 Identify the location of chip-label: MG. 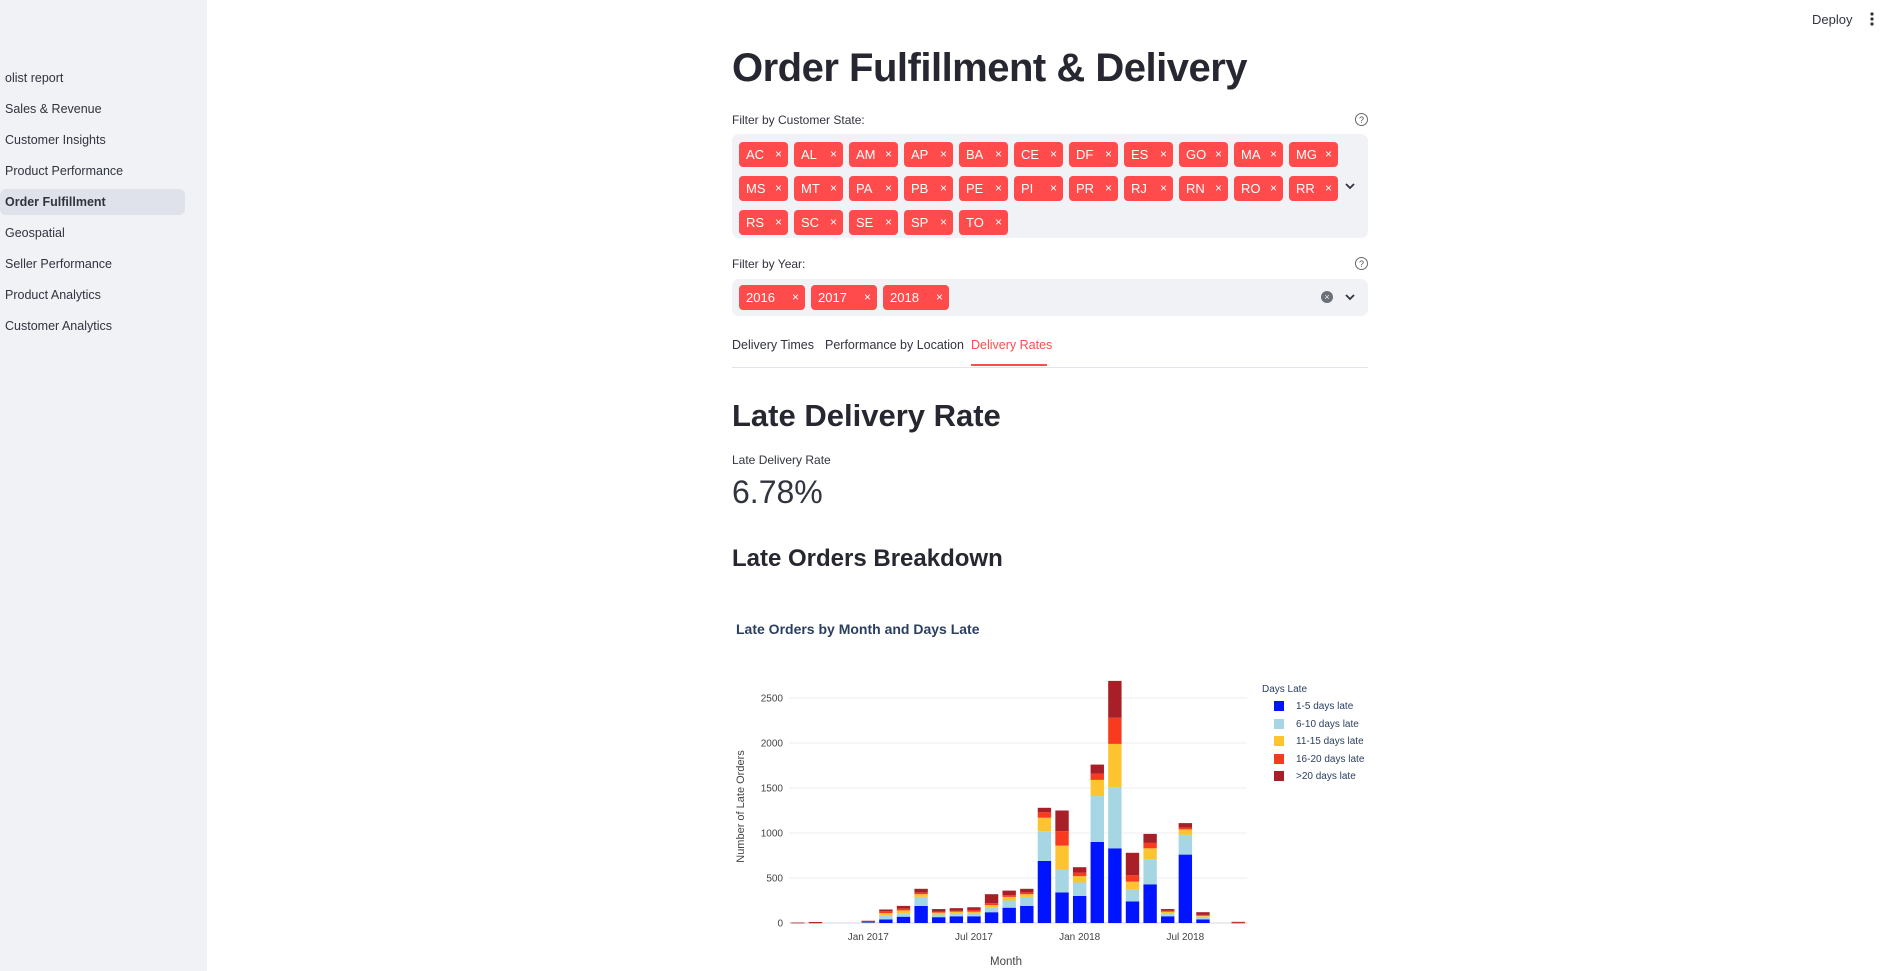
(1306, 154).